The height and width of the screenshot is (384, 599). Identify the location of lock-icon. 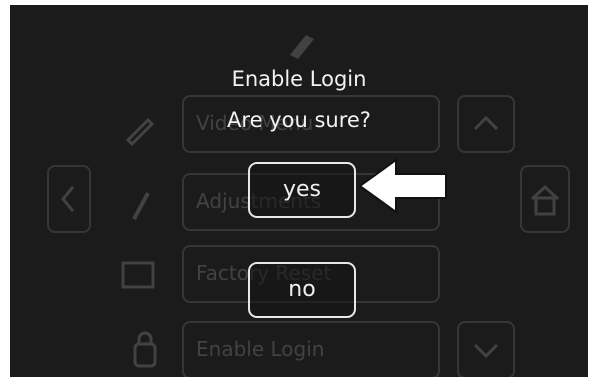
(145, 349).